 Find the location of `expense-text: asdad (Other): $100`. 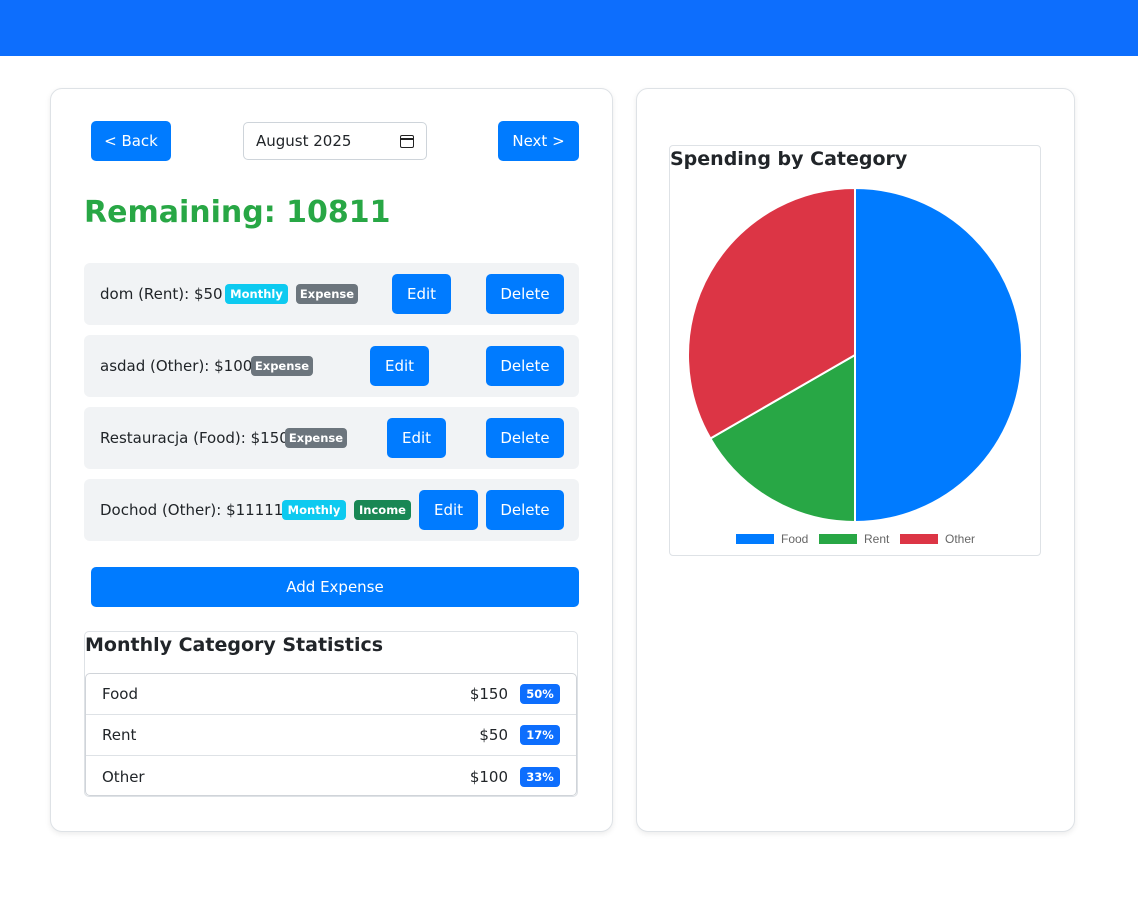

expense-text: asdad (Other): $100 is located at coordinates (176, 366).